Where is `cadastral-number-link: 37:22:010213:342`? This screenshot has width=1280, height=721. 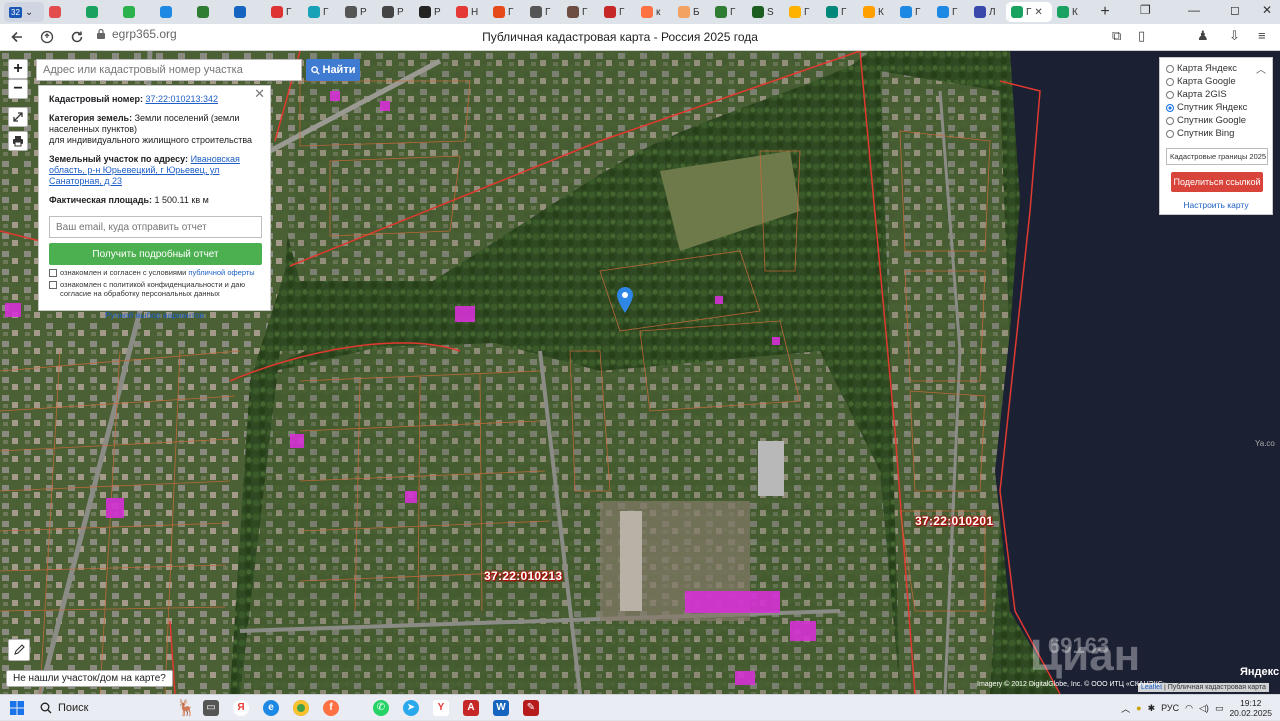
cadastral-number-link: 37:22:010213:342 is located at coordinates (181, 99).